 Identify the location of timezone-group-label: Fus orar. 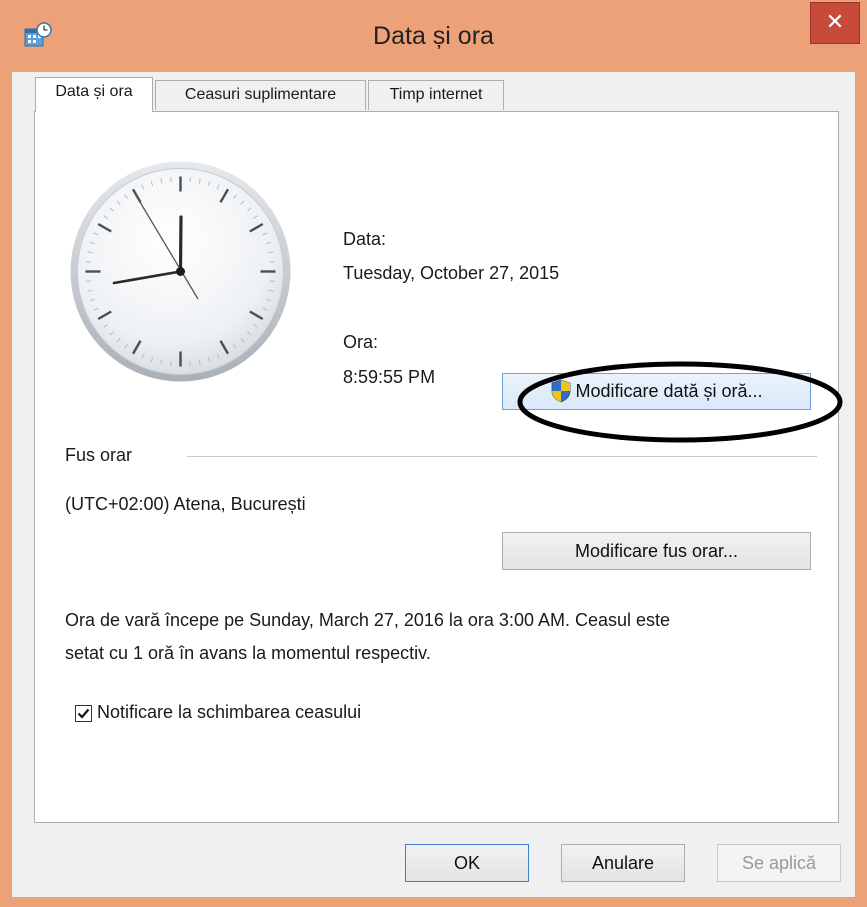
(99, 455).